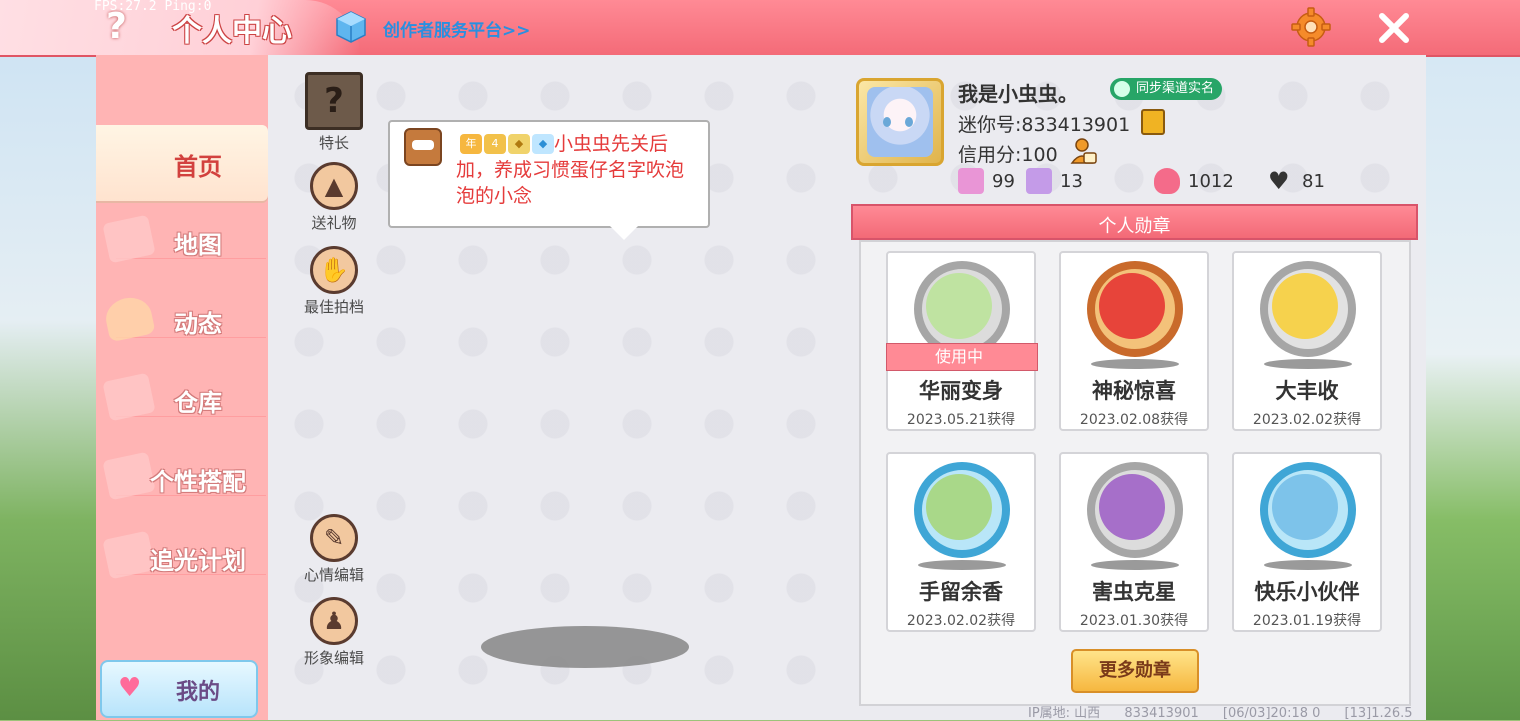  I want to click on background-left, so click(48, 387).